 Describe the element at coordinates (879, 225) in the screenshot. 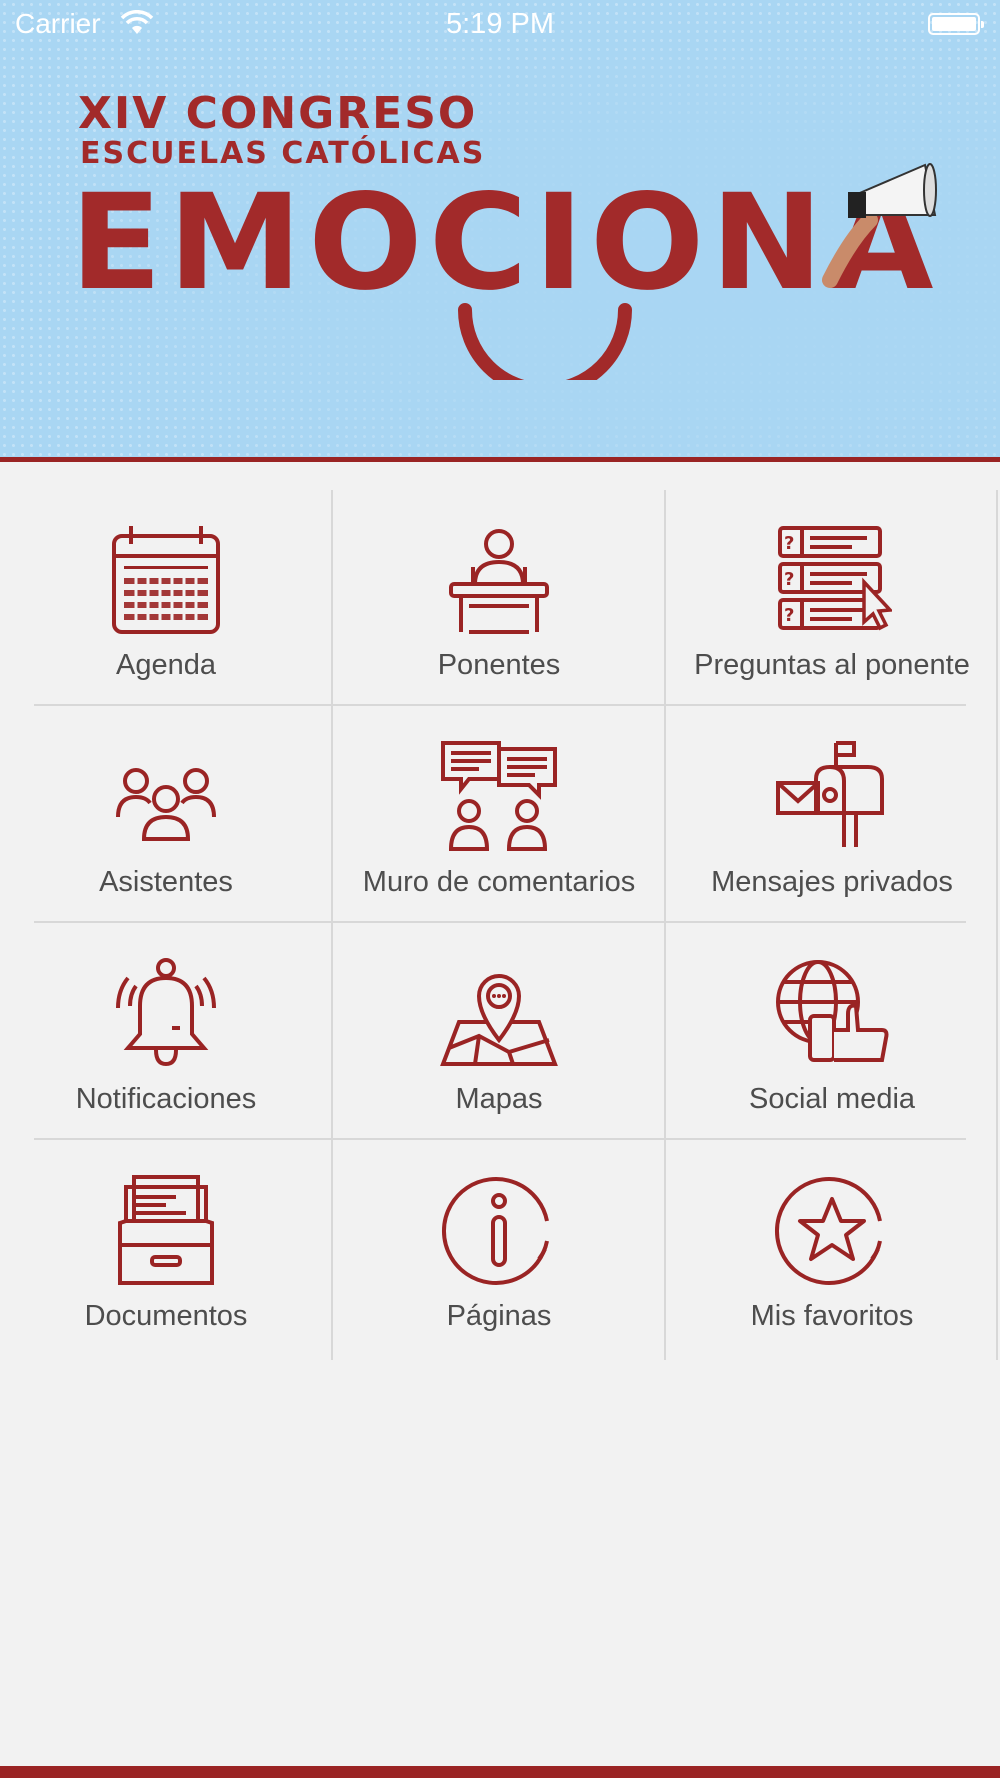

I see `megaphone-icon` at that location.